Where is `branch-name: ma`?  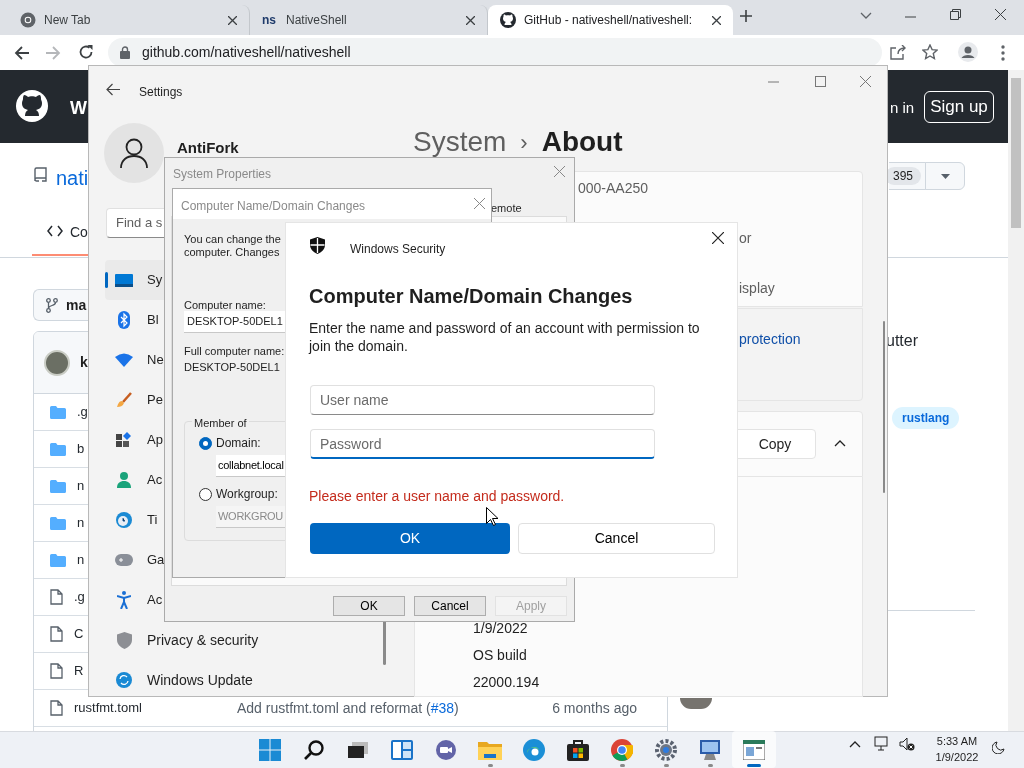 branch-name: ma is located at coordinates (76, 305).